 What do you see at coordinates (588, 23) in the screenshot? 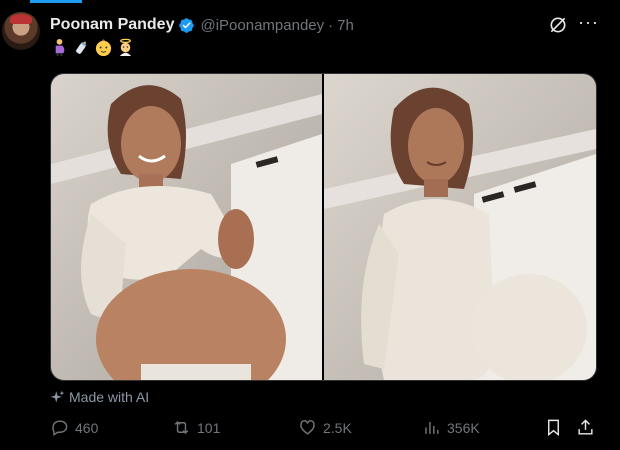
I see `more-options-icon: ···` at bounding box center [588, 23].